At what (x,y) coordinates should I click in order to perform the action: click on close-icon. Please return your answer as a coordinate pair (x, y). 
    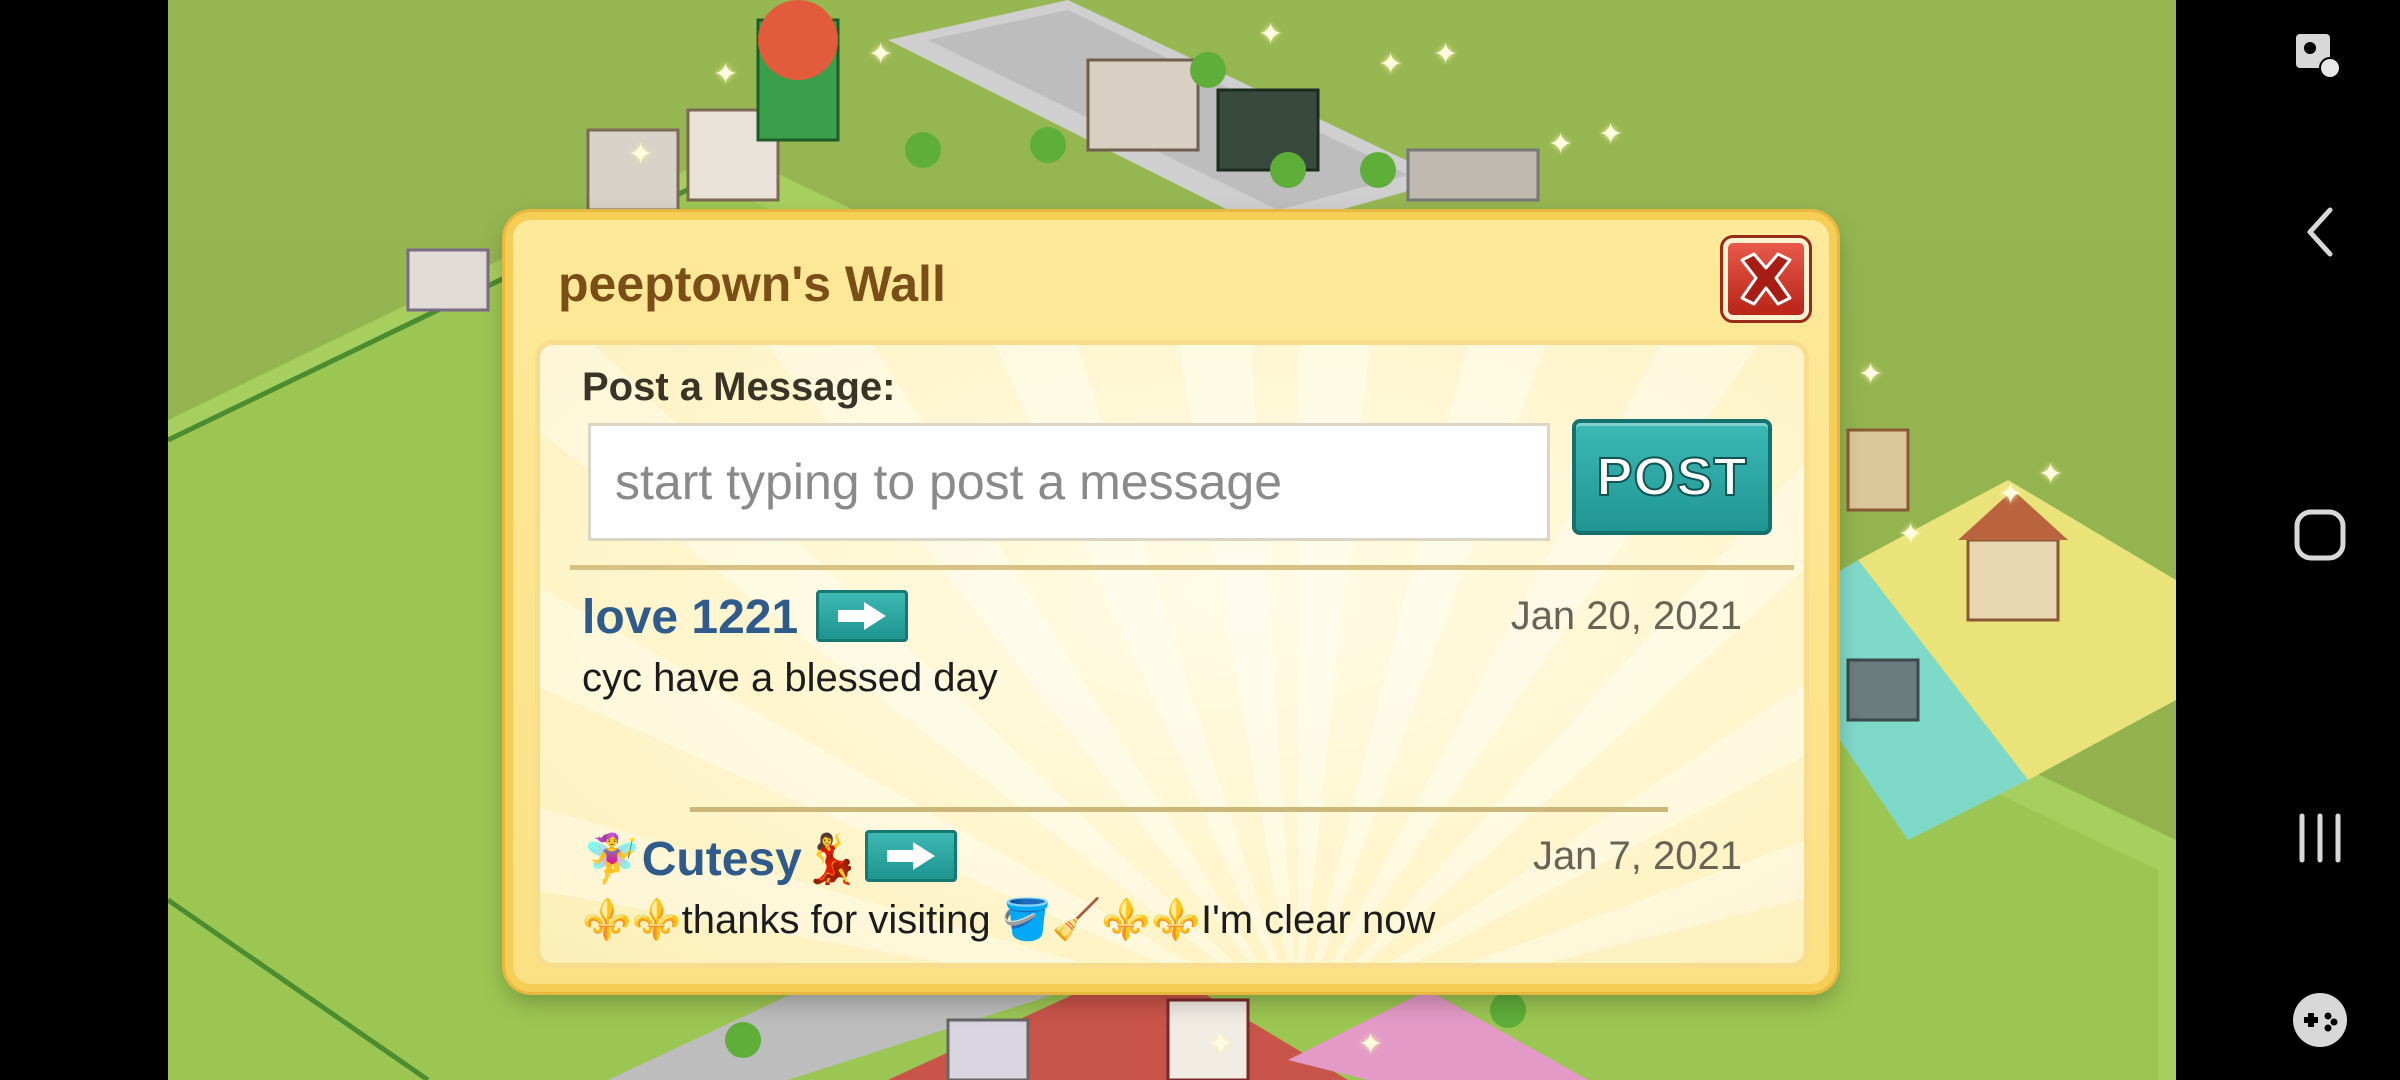
    Looking at the image, I should click on (1766, 279).